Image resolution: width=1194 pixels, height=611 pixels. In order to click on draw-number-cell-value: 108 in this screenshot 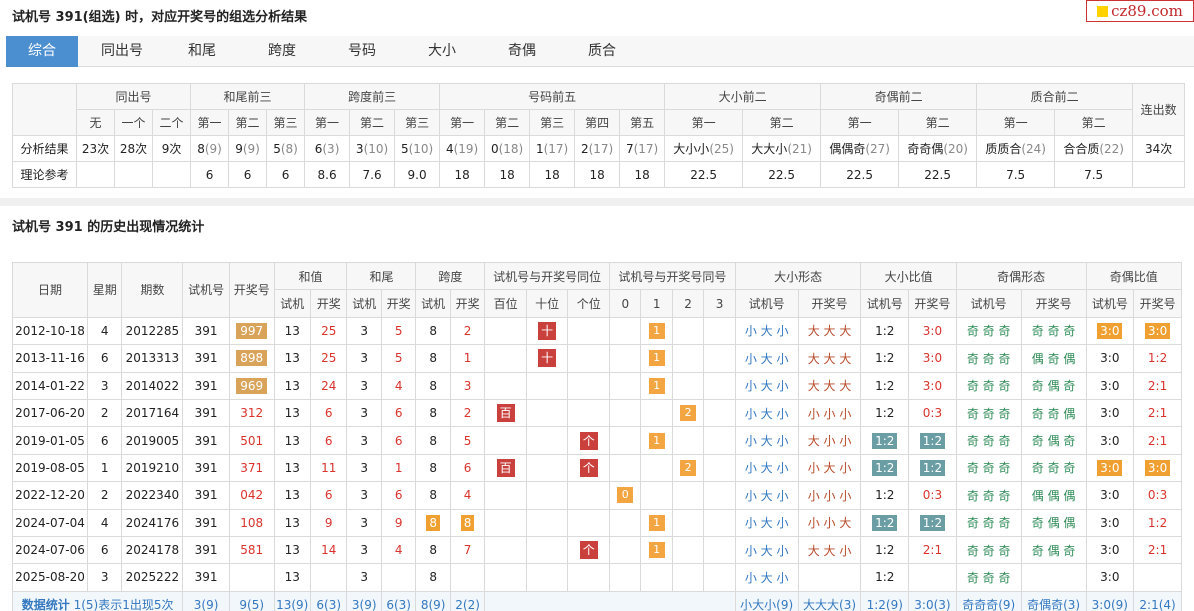, I will do `click(252, 522)`.